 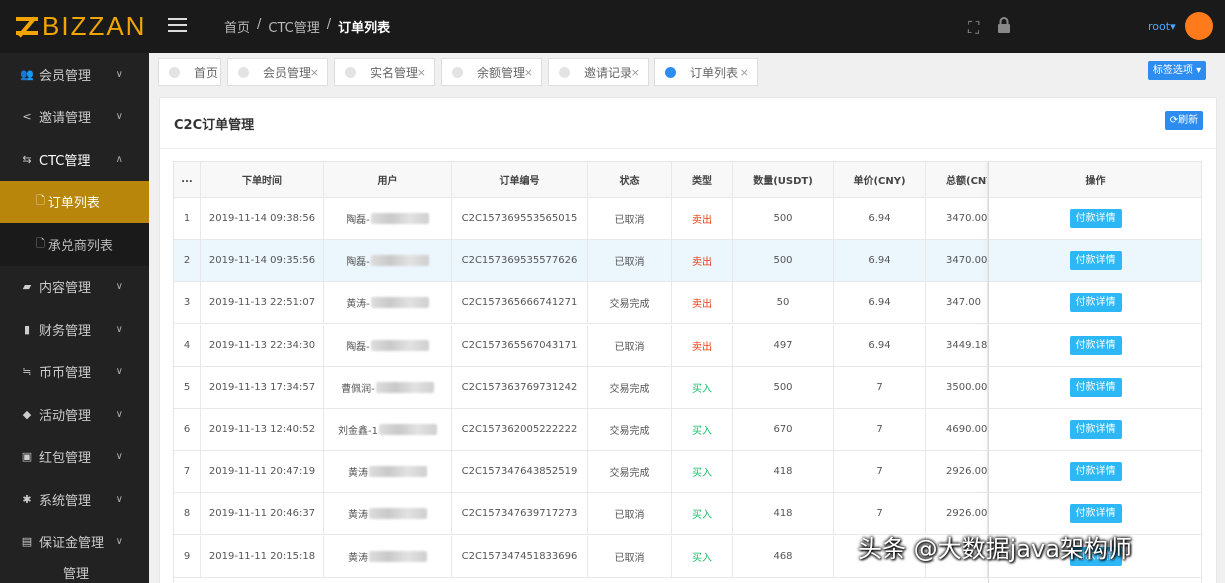 What do you see at coordinates (519, 472) in the screenshot?
I see `order-number: C2C157347643852519` at bounding box center [519, 472].